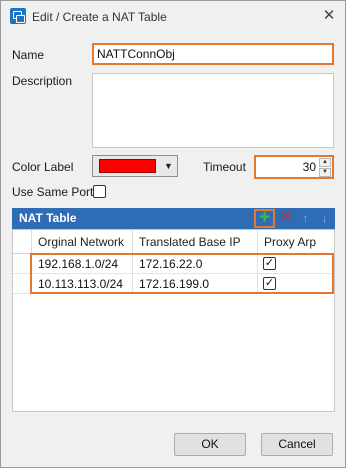  Describe the element at coordinates (195, 264) in the screenshot. I see `cell-translated-base-ip: 172.16.22.0` at that location.